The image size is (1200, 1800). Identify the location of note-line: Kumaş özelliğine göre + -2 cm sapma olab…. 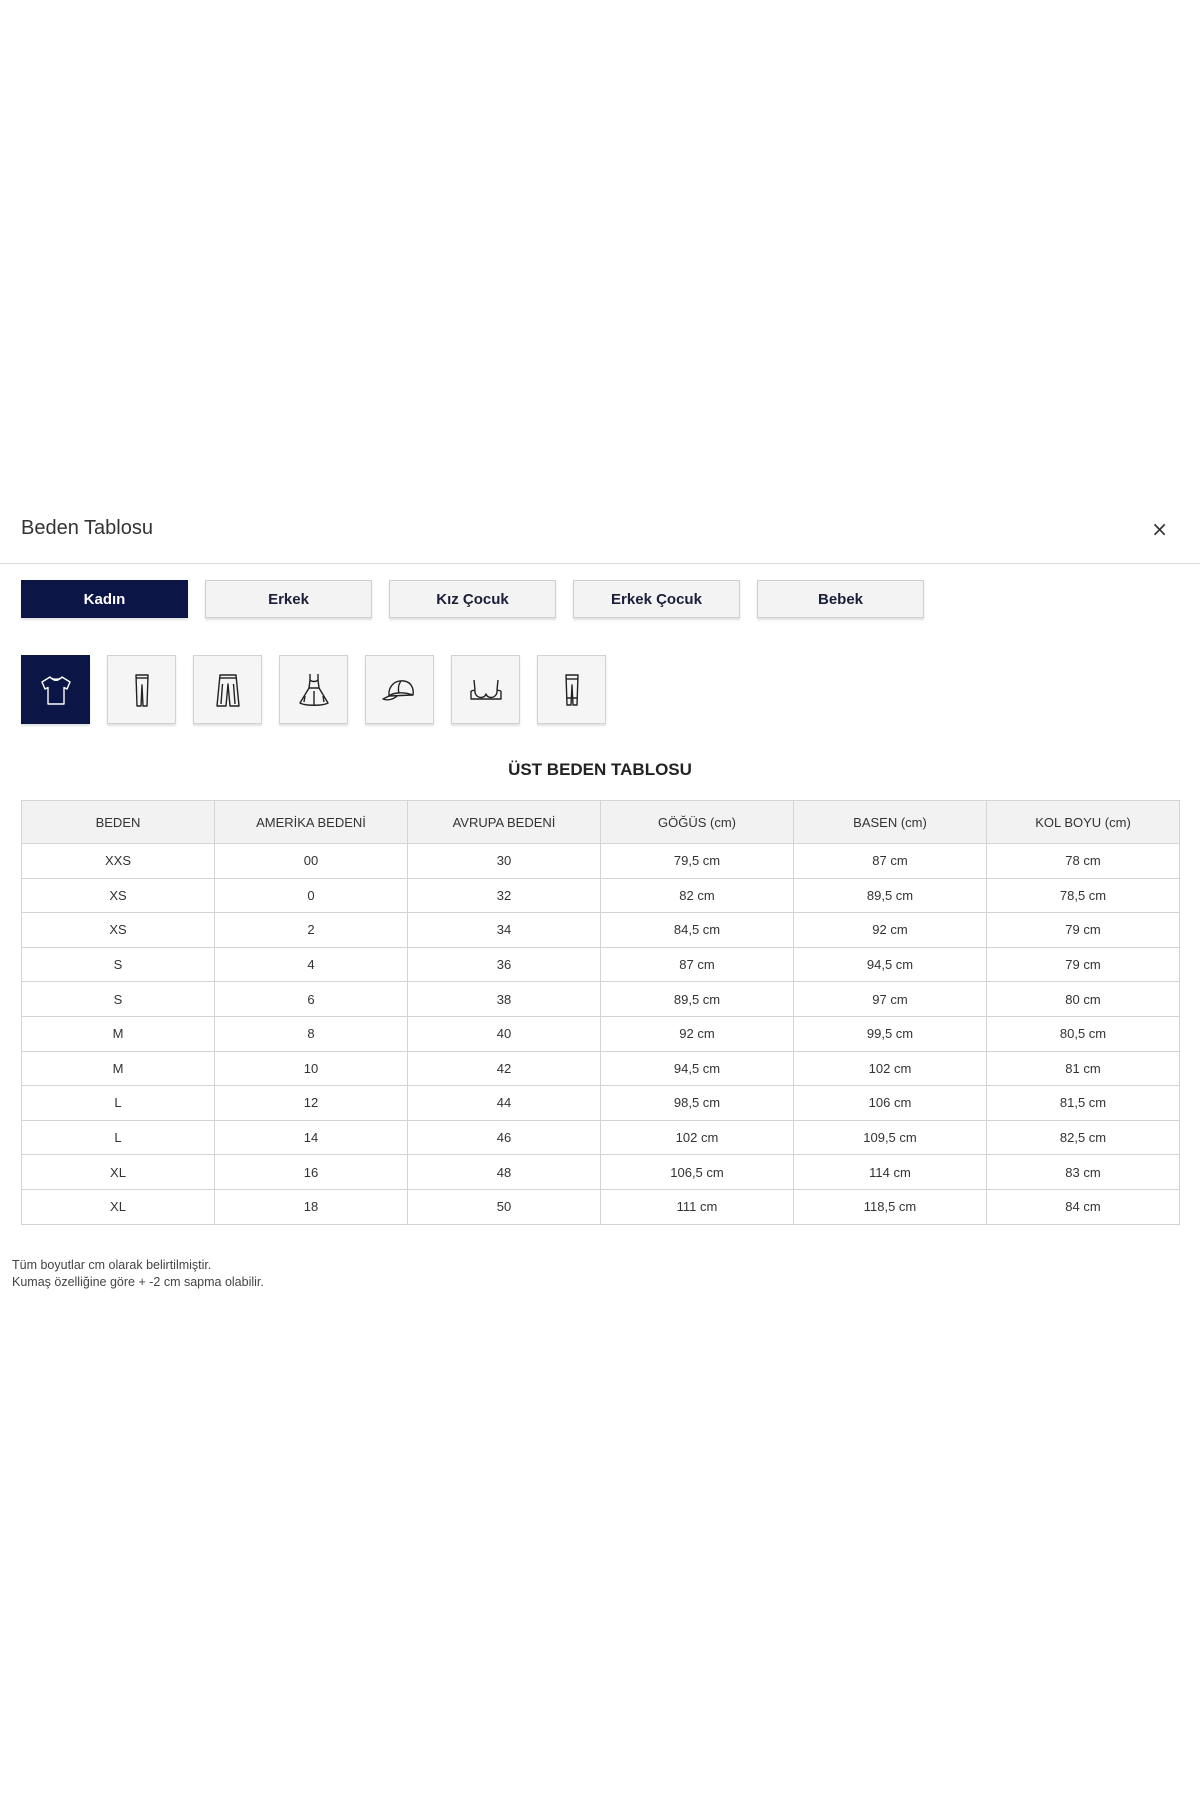
(138, 1282).